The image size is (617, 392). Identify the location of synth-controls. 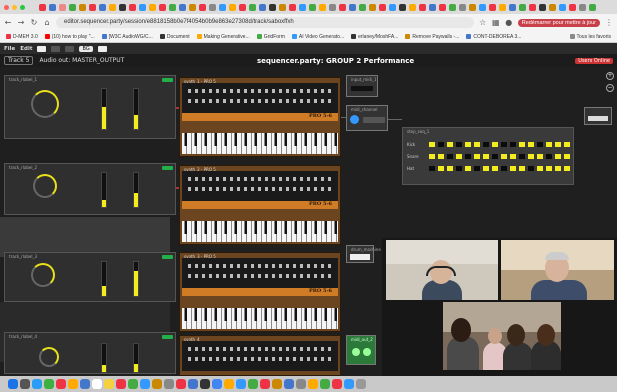
(260, 186).